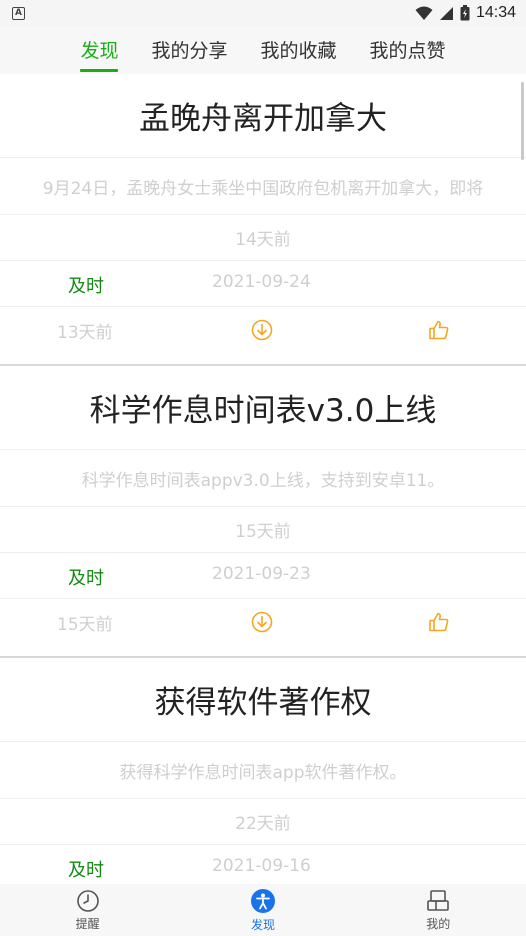 Image resolution: width=526 pixels, height=936 pixels. What do you see at coordinates (424, 13) in the screenshot?
I see `wifi-icon` at bounding box center [424, 13].